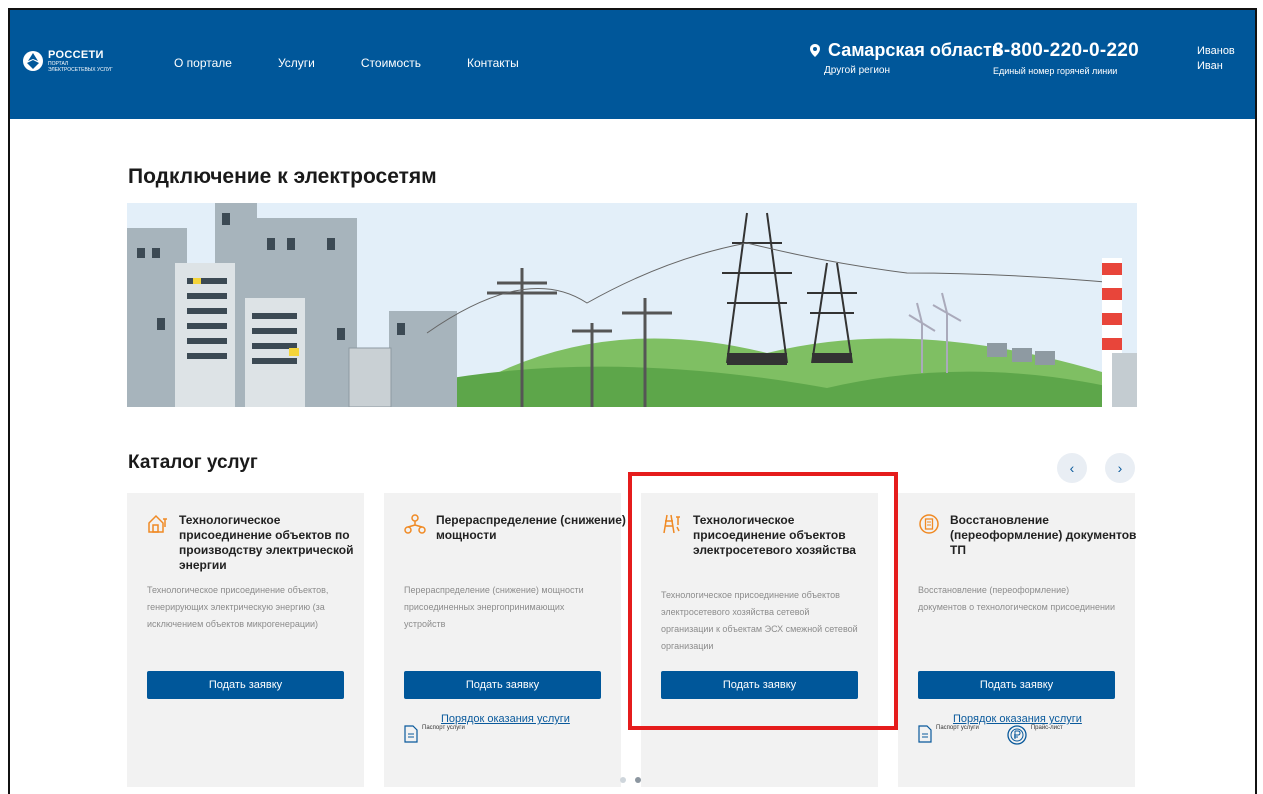 The image size is (1263, 794). What do you see at coordinates (1047, 728) in the screenshot?
I see `price-list-label: Прайс-лист` at bounding box center [1047, 728].